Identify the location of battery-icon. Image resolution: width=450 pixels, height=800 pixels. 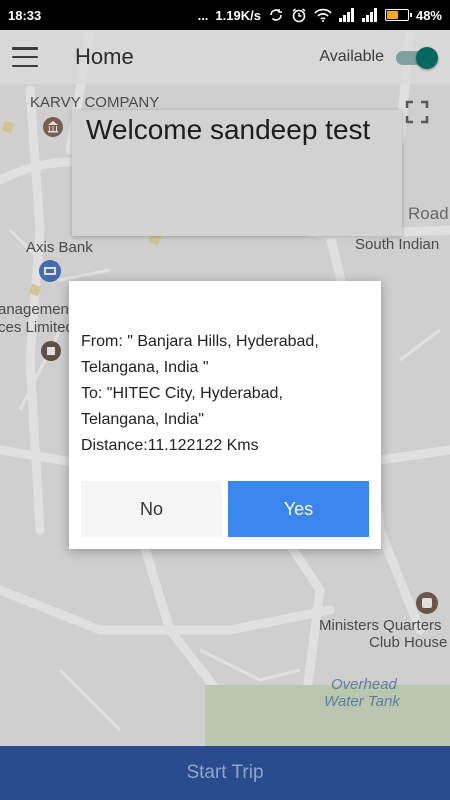
(398, 15).